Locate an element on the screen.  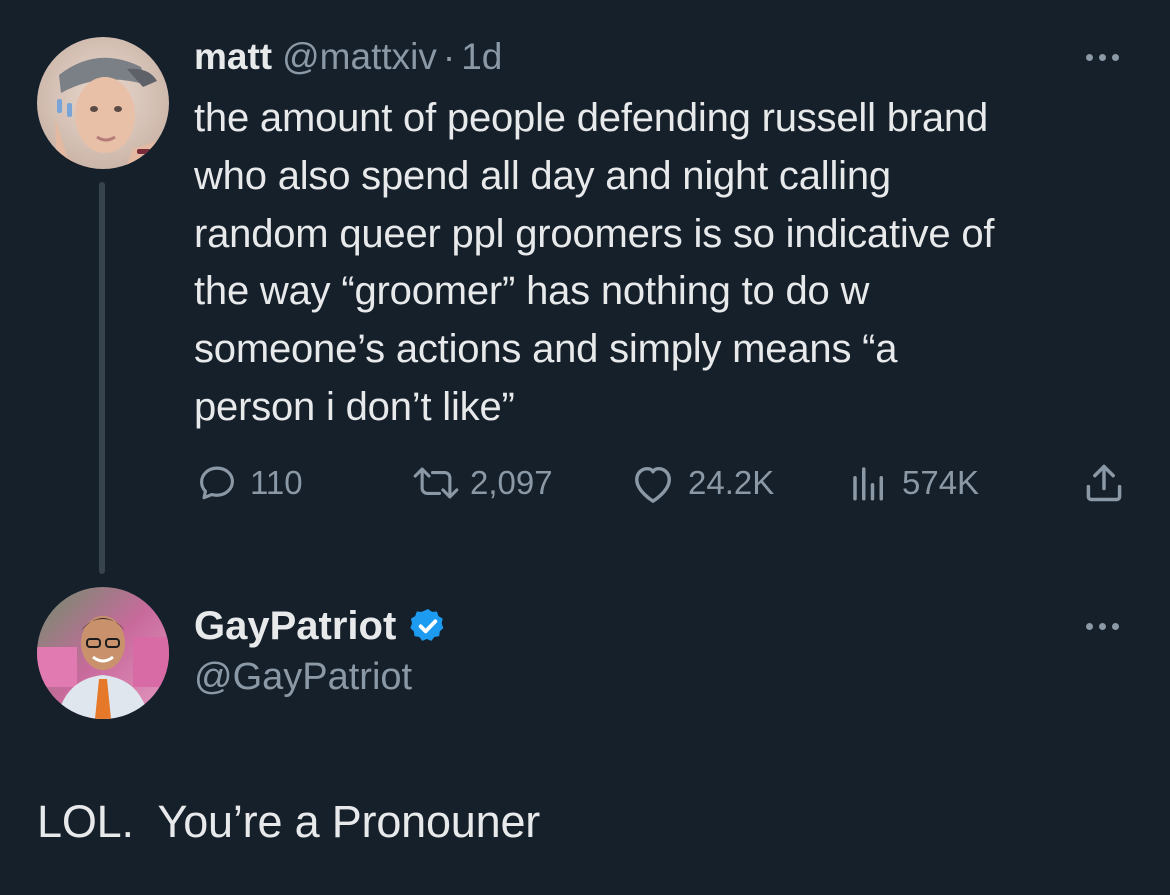
retweet-icon is located at coordinates (436, 483).